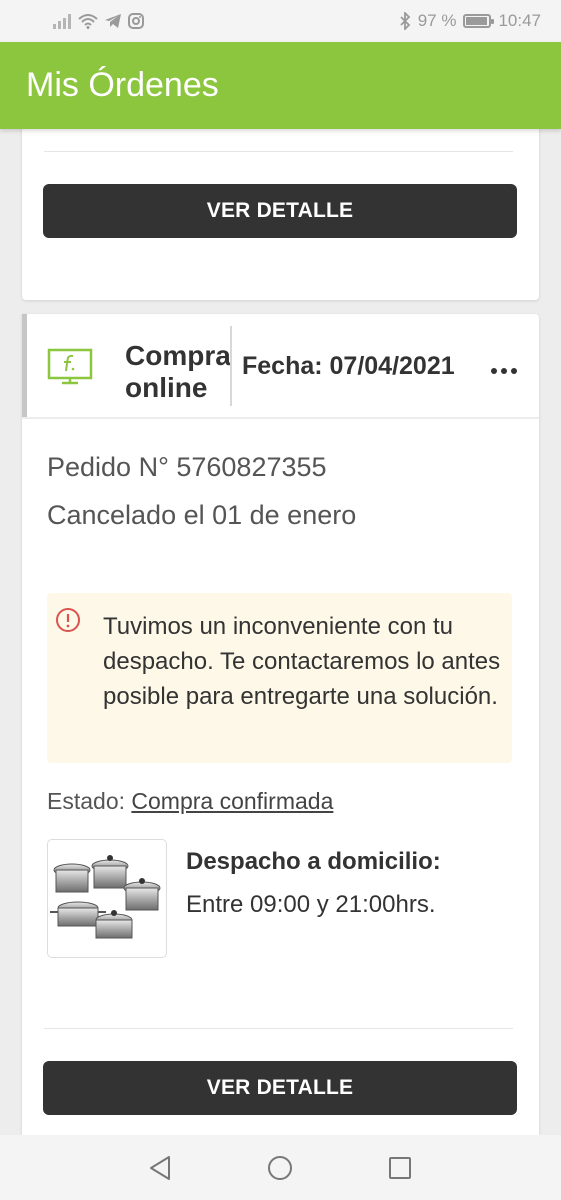 Image resolution: width=561 pixels, height=1200 pixels. Describe the element at coordinates (400, 1168) in the screenshot. I see `recents-square-icon` at that location.